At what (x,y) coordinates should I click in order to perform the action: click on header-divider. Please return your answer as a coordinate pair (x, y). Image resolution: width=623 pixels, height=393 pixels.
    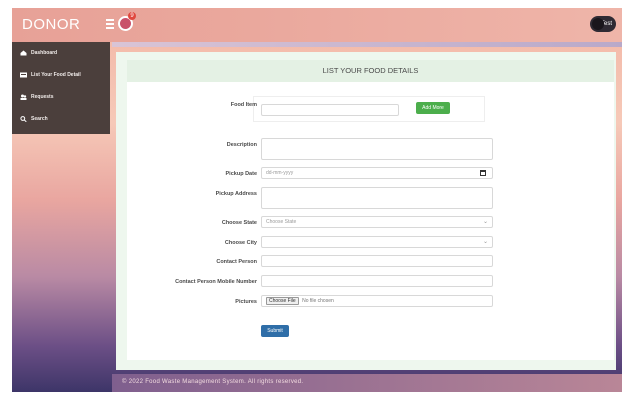
    Looking at the image, I should click on (367, 44).